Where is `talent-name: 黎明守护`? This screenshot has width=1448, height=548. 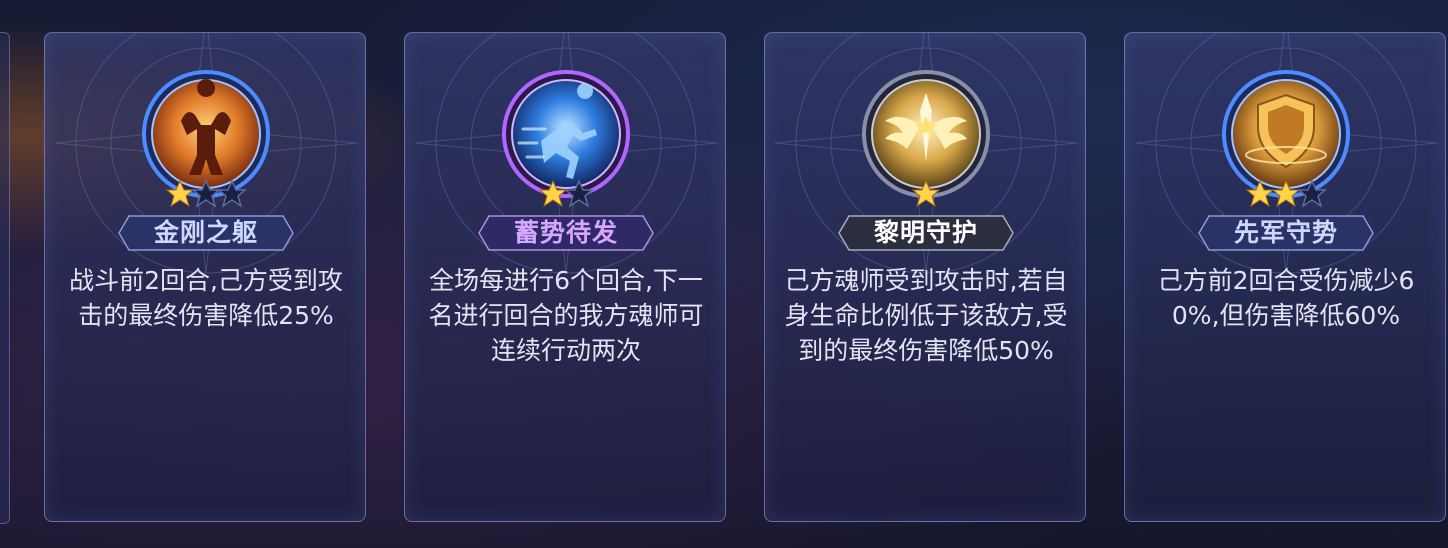 talent-name: 黎明守护 is located at coordinates (925, 232).